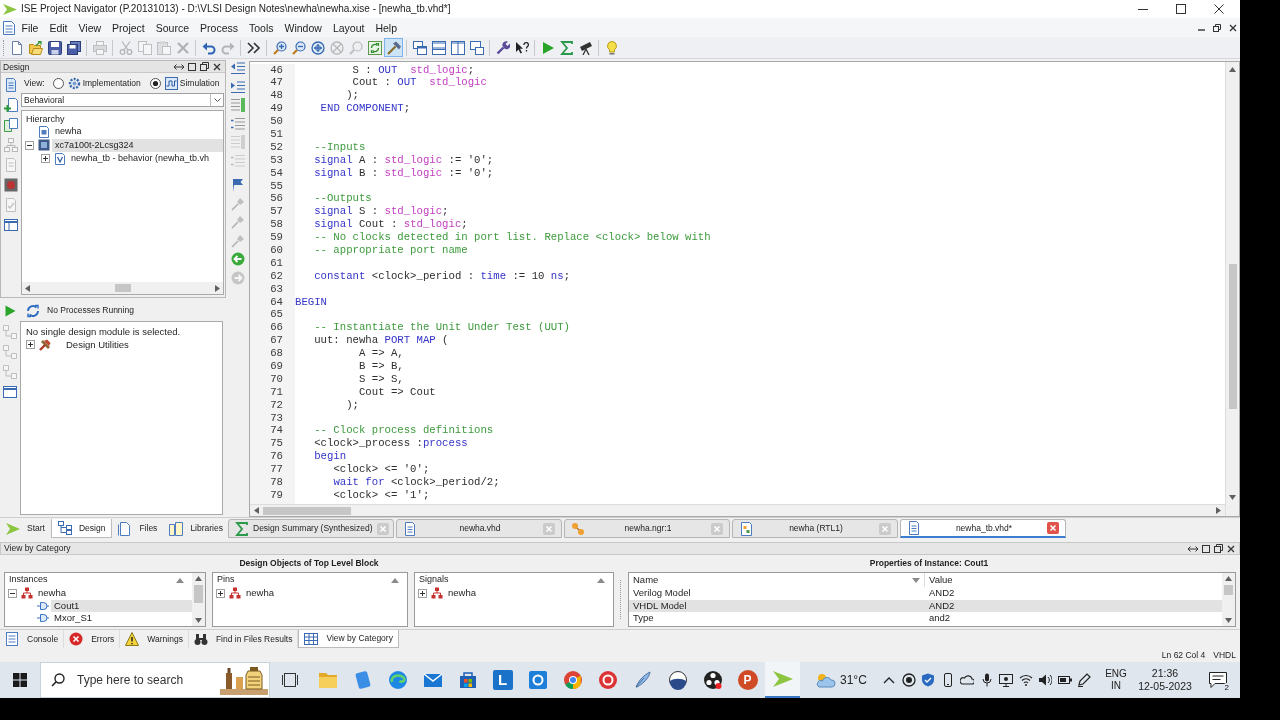 This screenshot has height=720, width=1280. I want to click on tree-item: Design Utilities, so click(96, 344).